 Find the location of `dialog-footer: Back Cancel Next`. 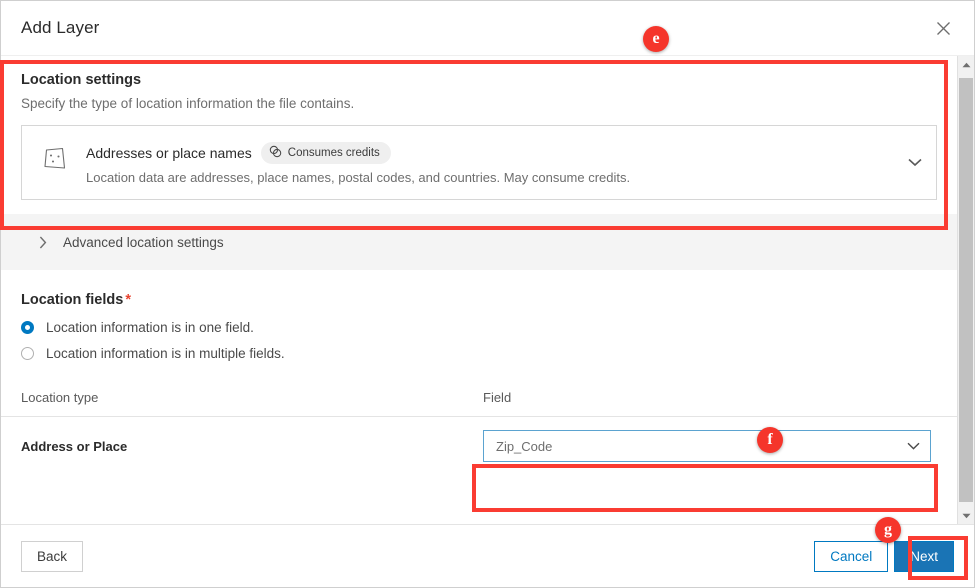

dialog-footer: Back Cancel Next is located at coordinates (487, 555).